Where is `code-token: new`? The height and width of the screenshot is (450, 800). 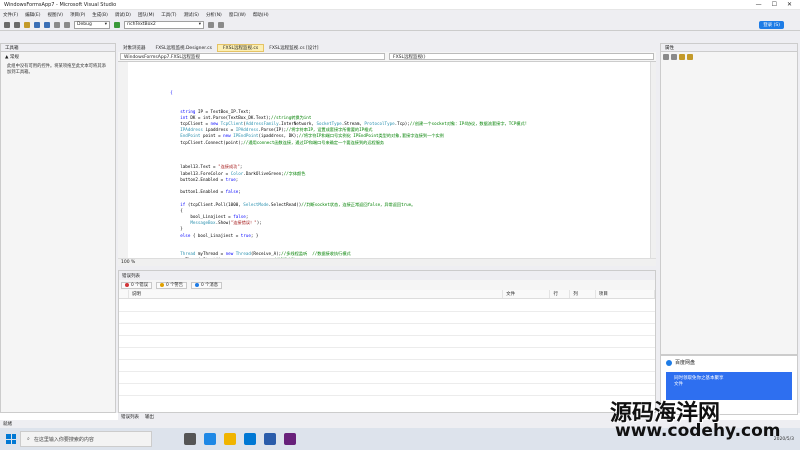 code-token: new is located at coordinates (227, 136).